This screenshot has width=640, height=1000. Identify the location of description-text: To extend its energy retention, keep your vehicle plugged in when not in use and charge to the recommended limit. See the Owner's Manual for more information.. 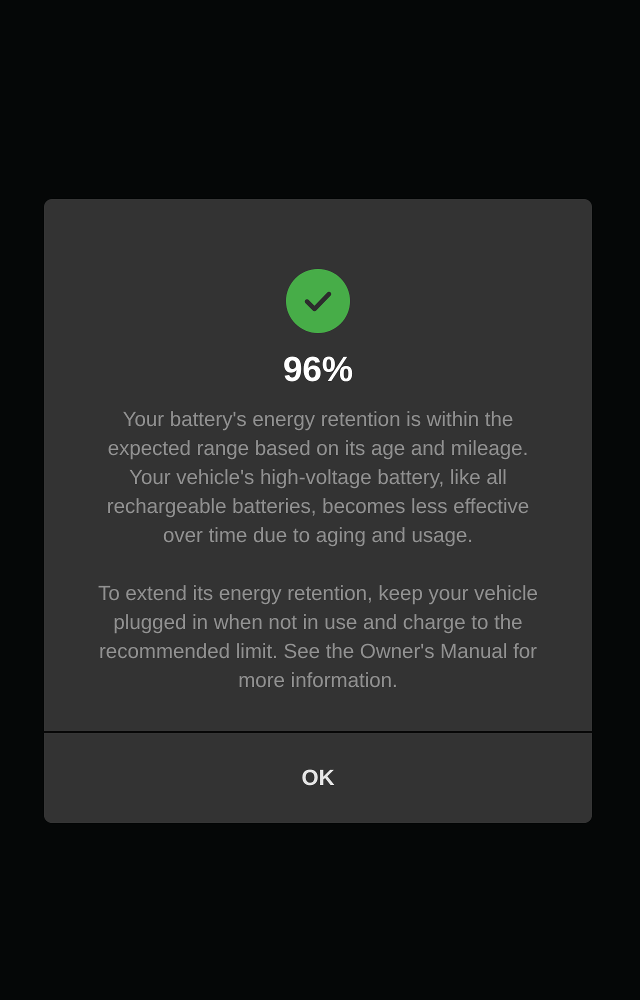
(318, 637).